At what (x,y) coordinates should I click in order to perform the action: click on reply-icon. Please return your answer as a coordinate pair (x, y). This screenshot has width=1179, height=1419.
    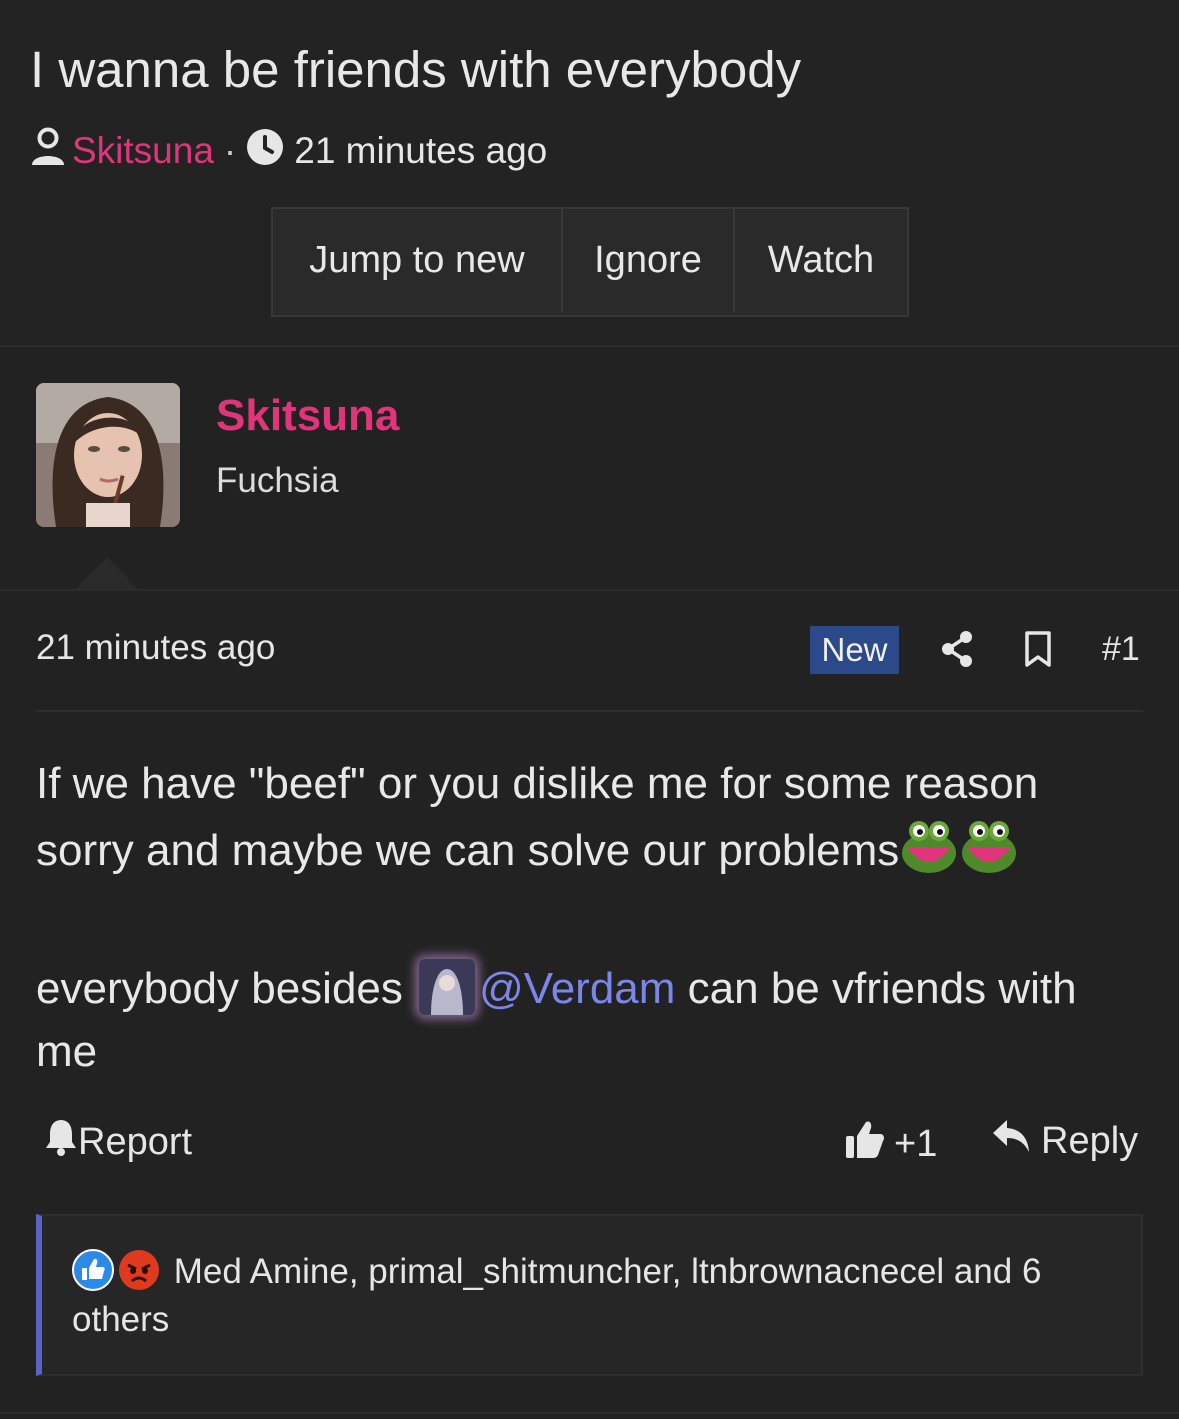
    Looking at the image, I should click on (1011, 1141).